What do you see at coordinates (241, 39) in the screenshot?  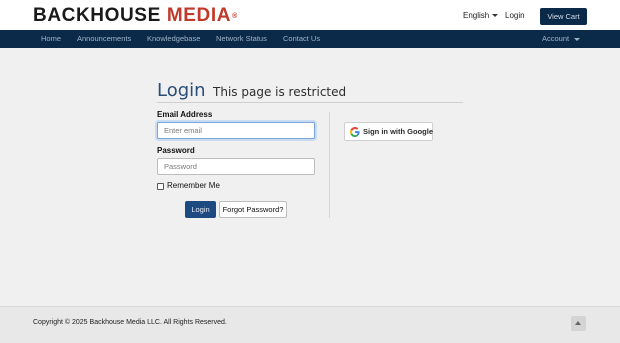 I see `nav-network-status: Network Status` at bounding box center [241, 39].